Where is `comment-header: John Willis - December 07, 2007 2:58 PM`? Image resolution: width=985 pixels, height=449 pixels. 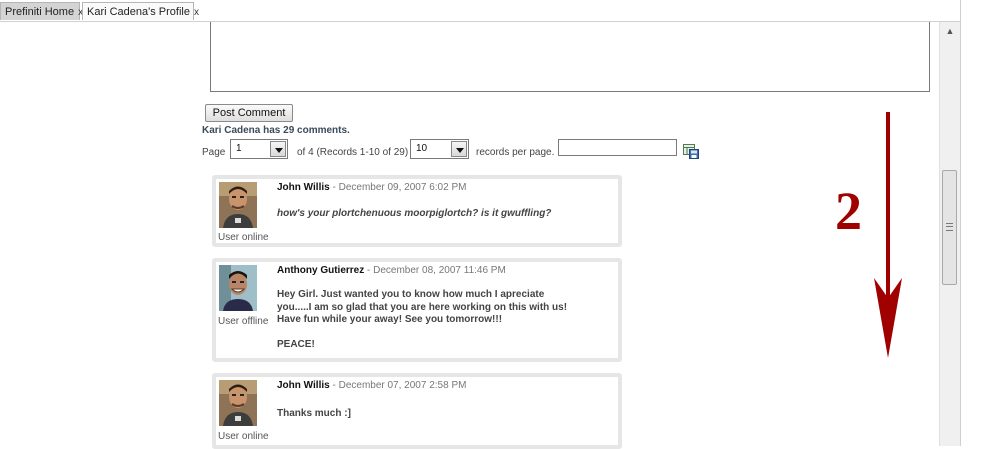
comment-header: John Willis - December 07, 2007 2:58 PM is located at coordinates (371, 385).